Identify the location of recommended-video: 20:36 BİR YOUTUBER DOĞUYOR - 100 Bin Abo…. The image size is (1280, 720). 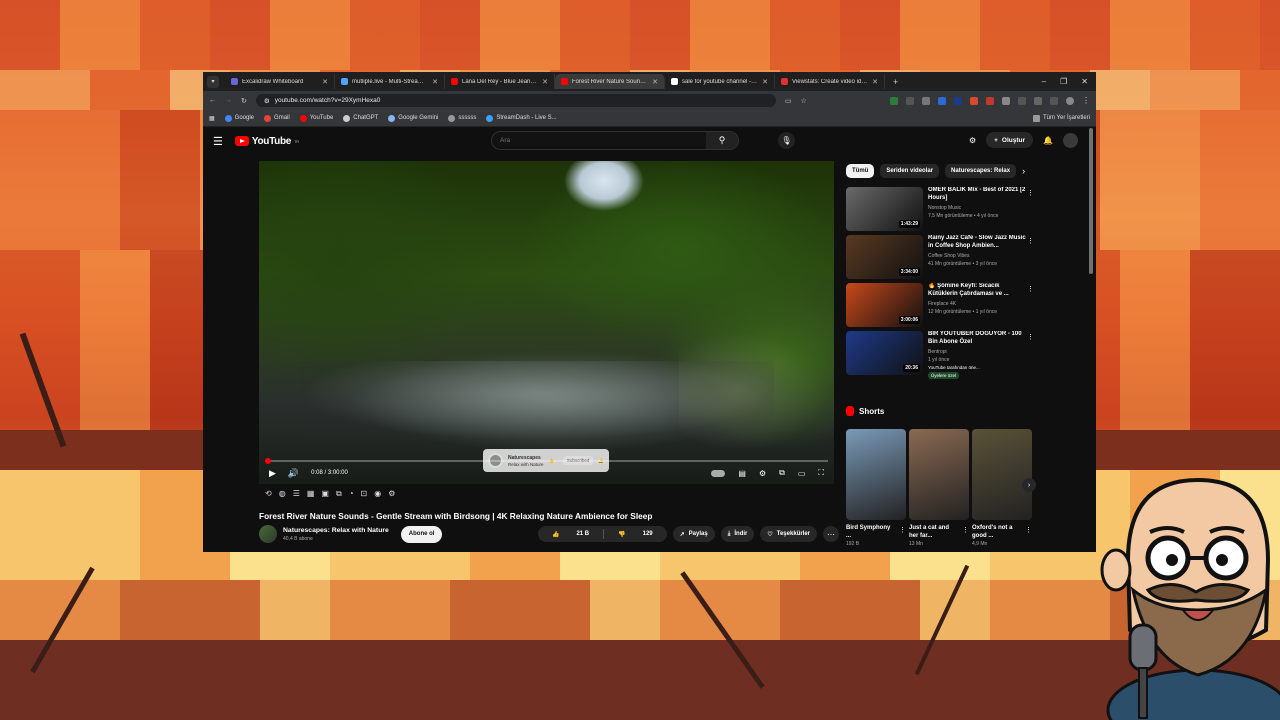
(941, 355).